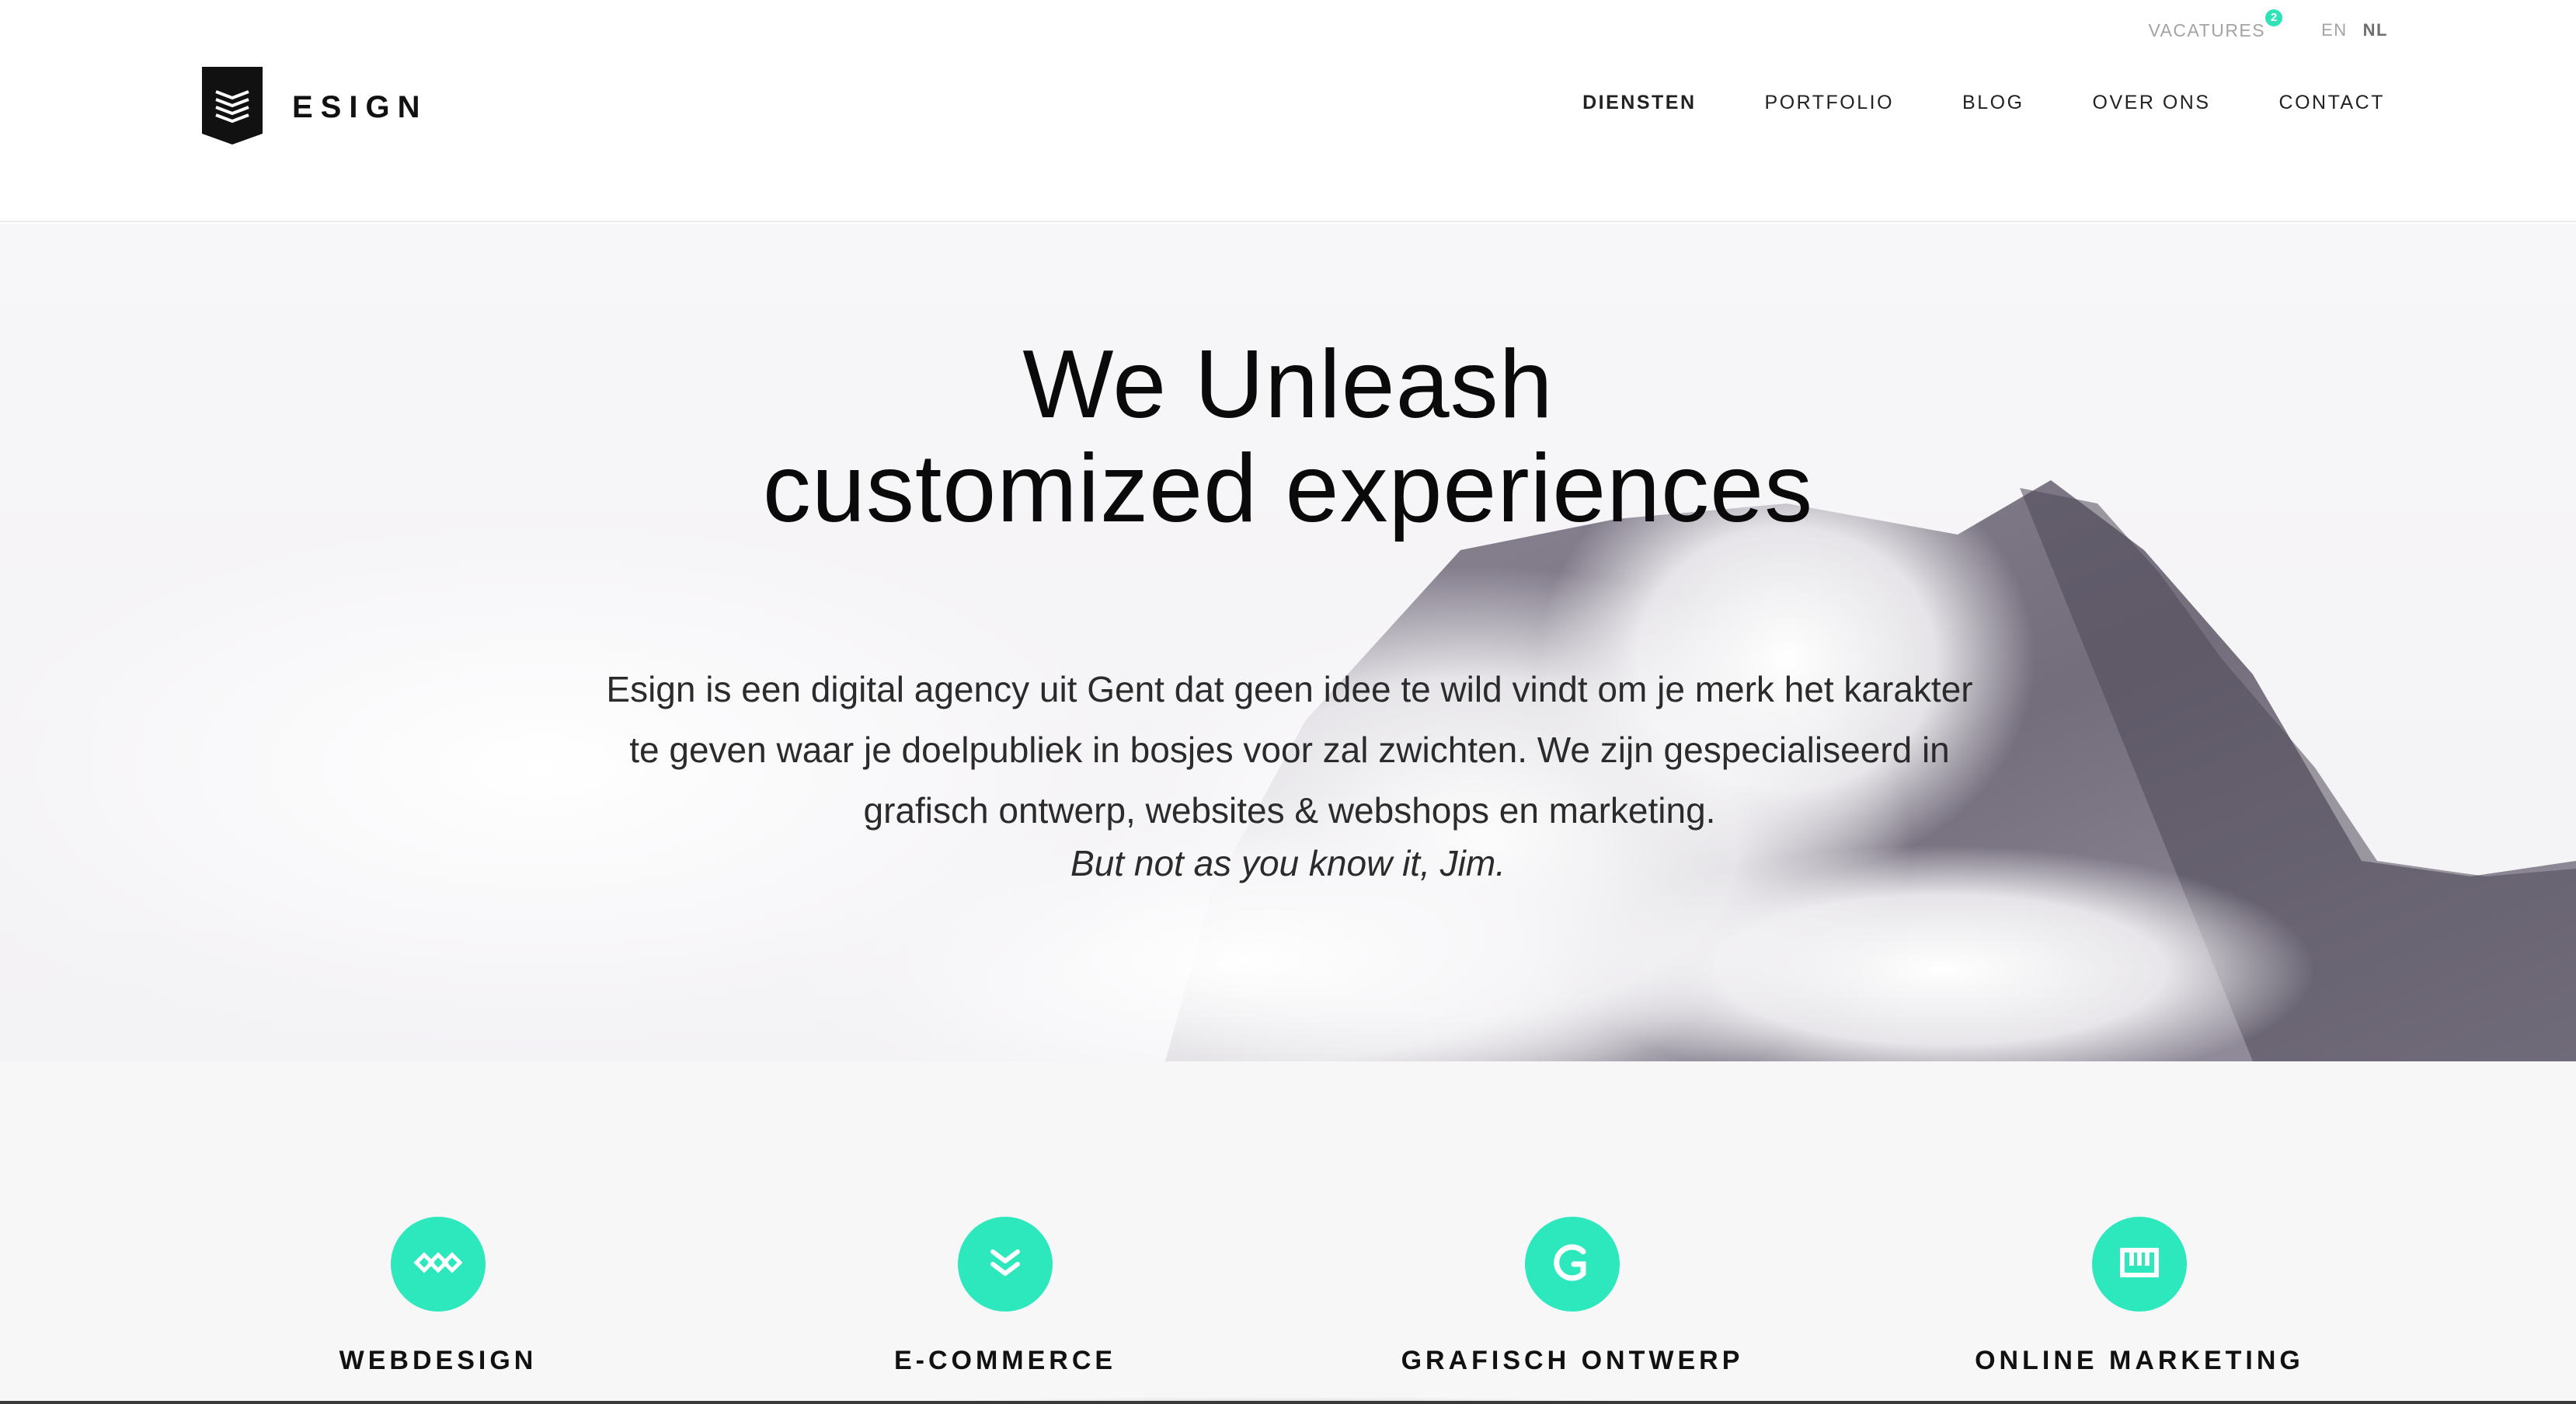  What do you see at coordinates (1639, 103) in the screenshot?
I see `nav-item-diensten: DIENSTEN` at bounding box center [1639, 103].